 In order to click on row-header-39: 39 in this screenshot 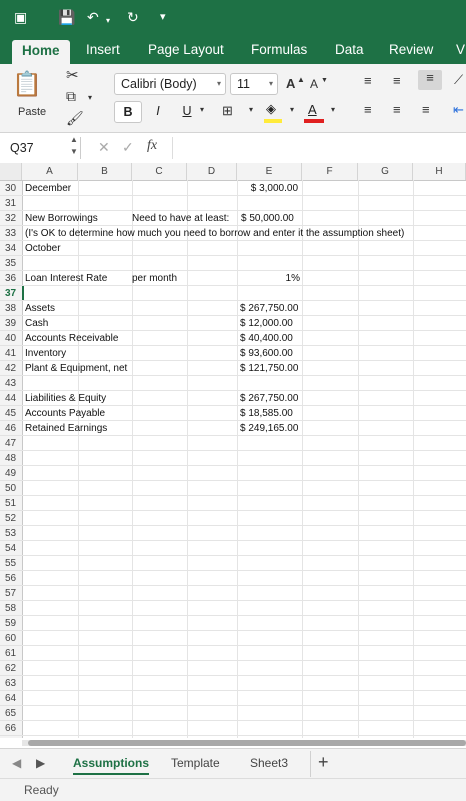, I will do `click(11, 323)`.